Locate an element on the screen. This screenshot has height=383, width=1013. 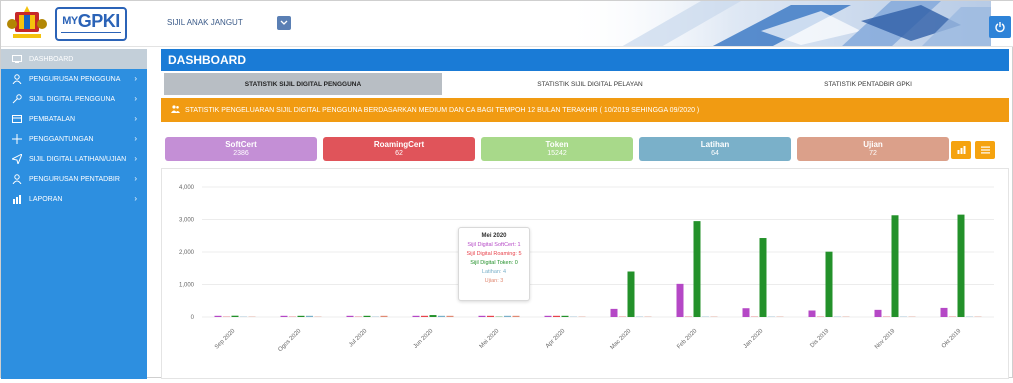
user-name: SIJIL ANAK JANGUT is located at coordinates (205, 22).